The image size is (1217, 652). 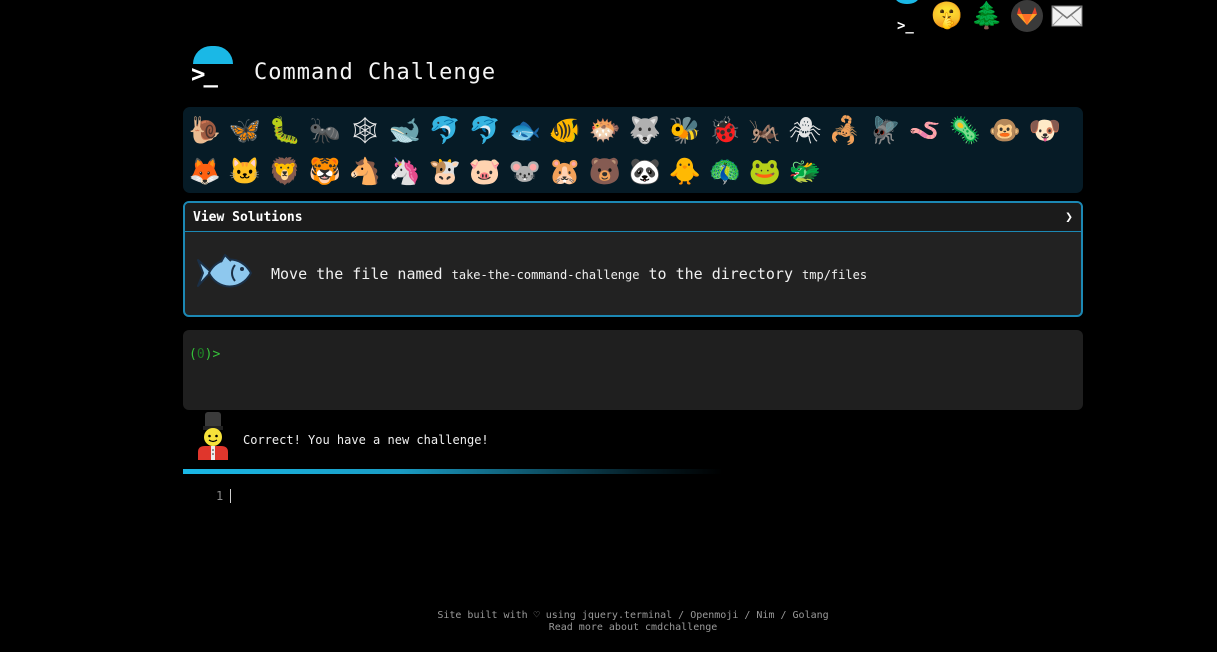 What do you see at coordinates (205, 172) in the screenshot?
I see `challenge-creature-22: 🦊` at bounding box center [205, 172].